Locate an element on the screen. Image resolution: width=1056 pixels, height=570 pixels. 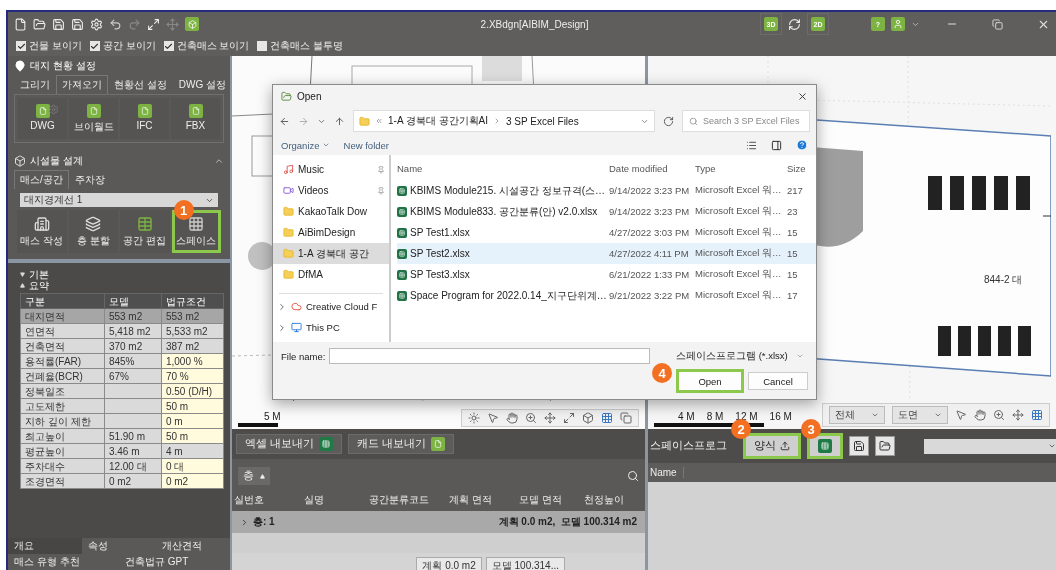
window-title: 2.XBdgn[AIBIM_Design] is located at coordinates (534, 24).